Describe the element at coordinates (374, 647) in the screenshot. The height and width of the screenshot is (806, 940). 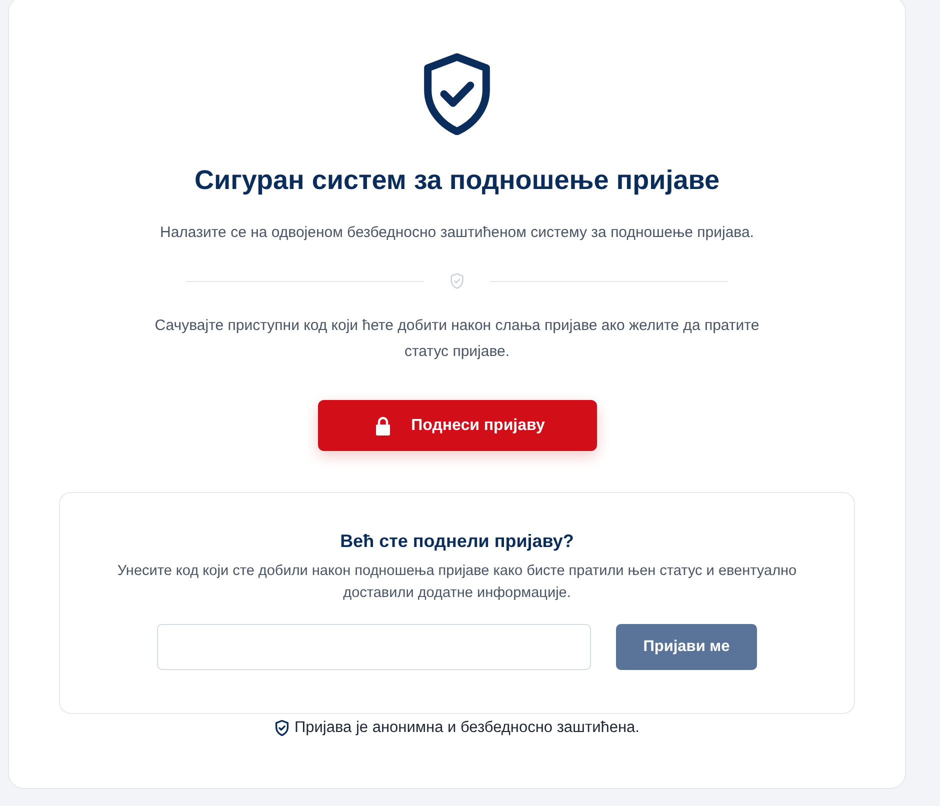
I see `access-code-field` at that location.